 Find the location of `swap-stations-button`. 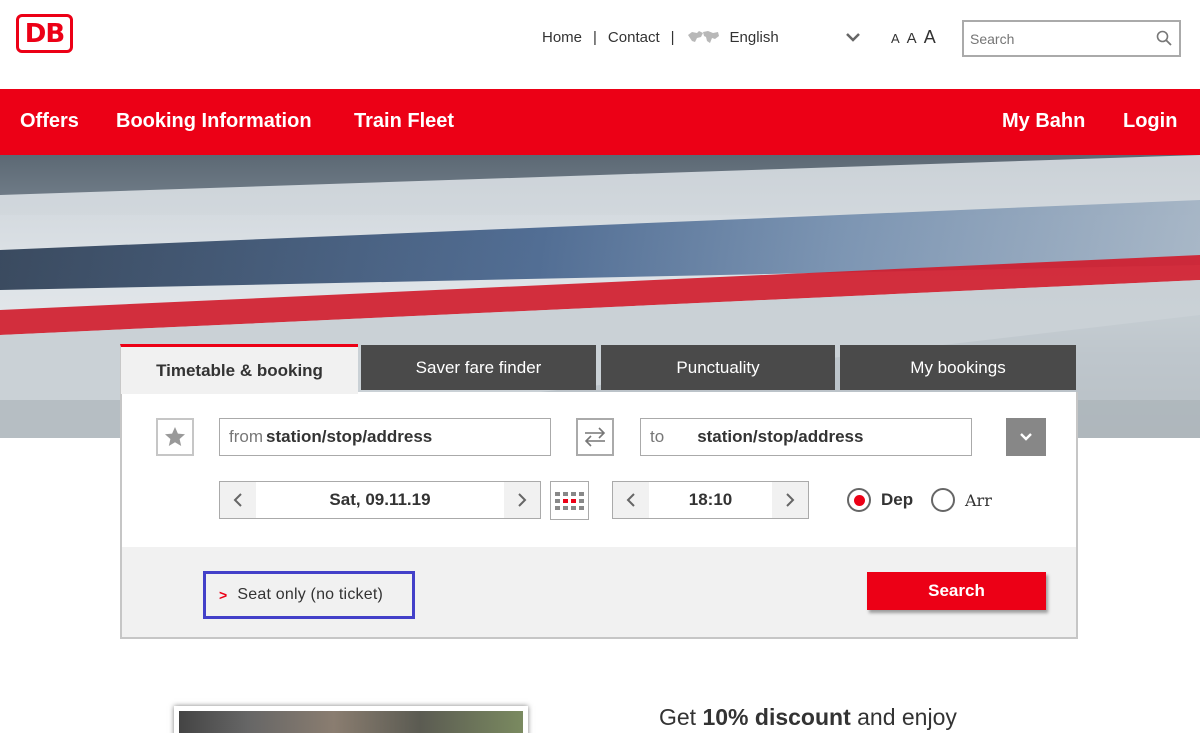

swap-stations-button is located at coordinates (595, 437).